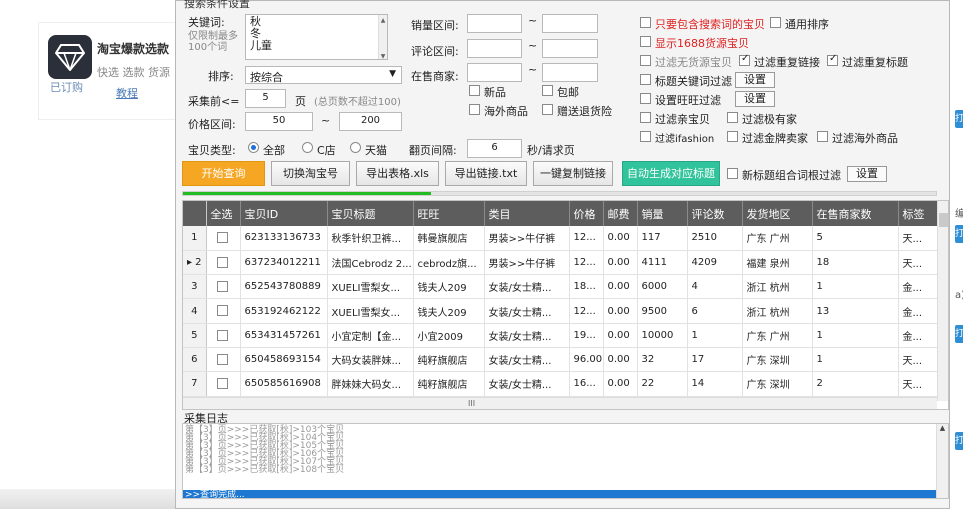 The height and width of the screenshot is (509, 963). Describe the element at coordinates (213, 42) in the screenshot. I see `keyword-hint: 仅限制最多100个词` at that location.